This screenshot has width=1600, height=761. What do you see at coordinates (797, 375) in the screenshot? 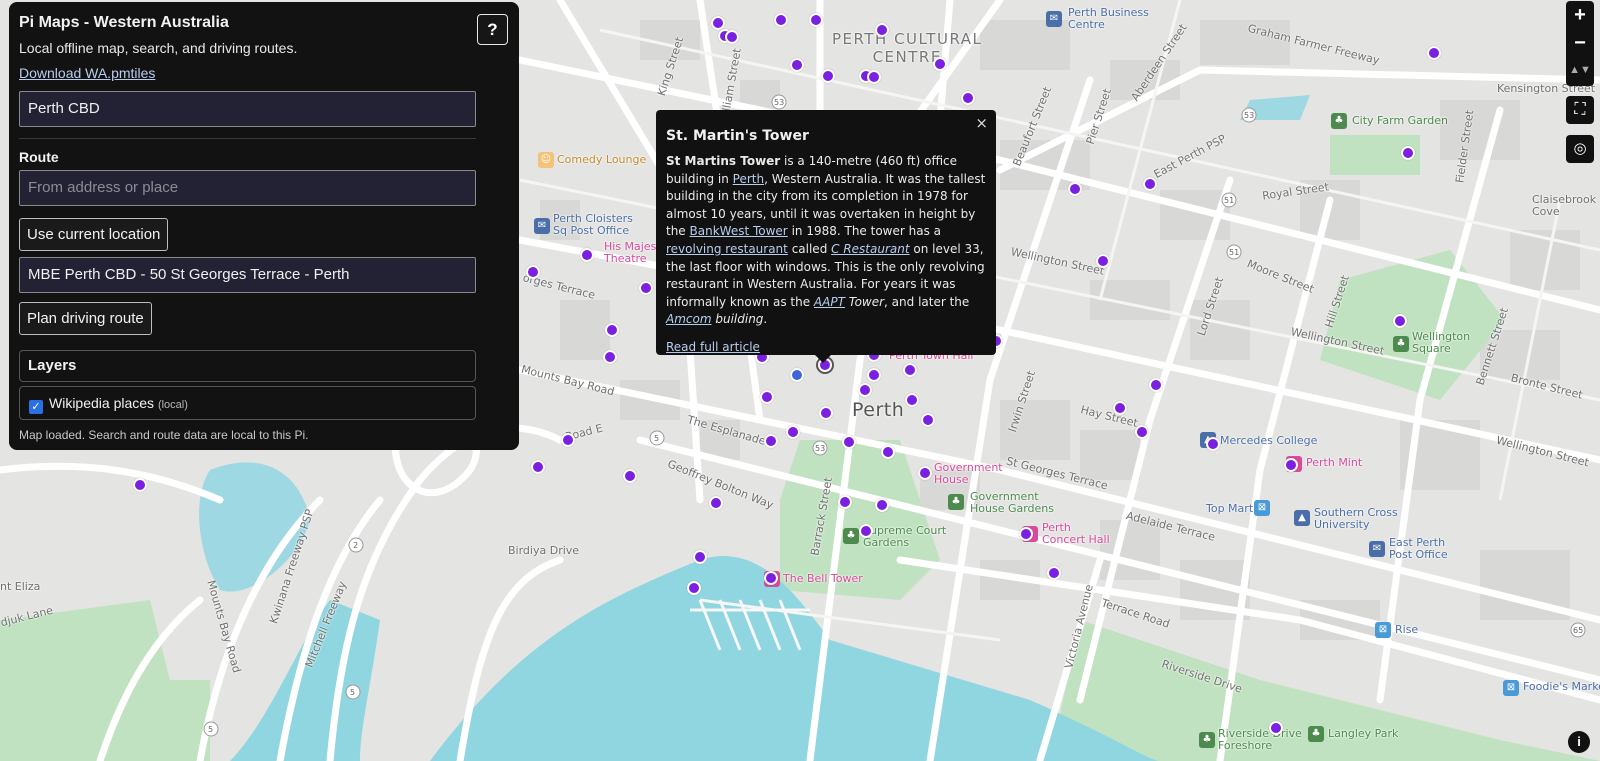
I see `current-location-marker` at bounding box center [797, 375].